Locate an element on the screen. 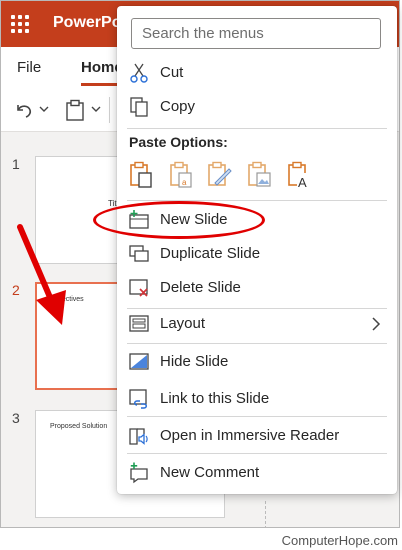 The width and height of the screenshot is (402, 550). menu-item-link-to-slide: Link to this Slide is located at coordinates (257, 399).